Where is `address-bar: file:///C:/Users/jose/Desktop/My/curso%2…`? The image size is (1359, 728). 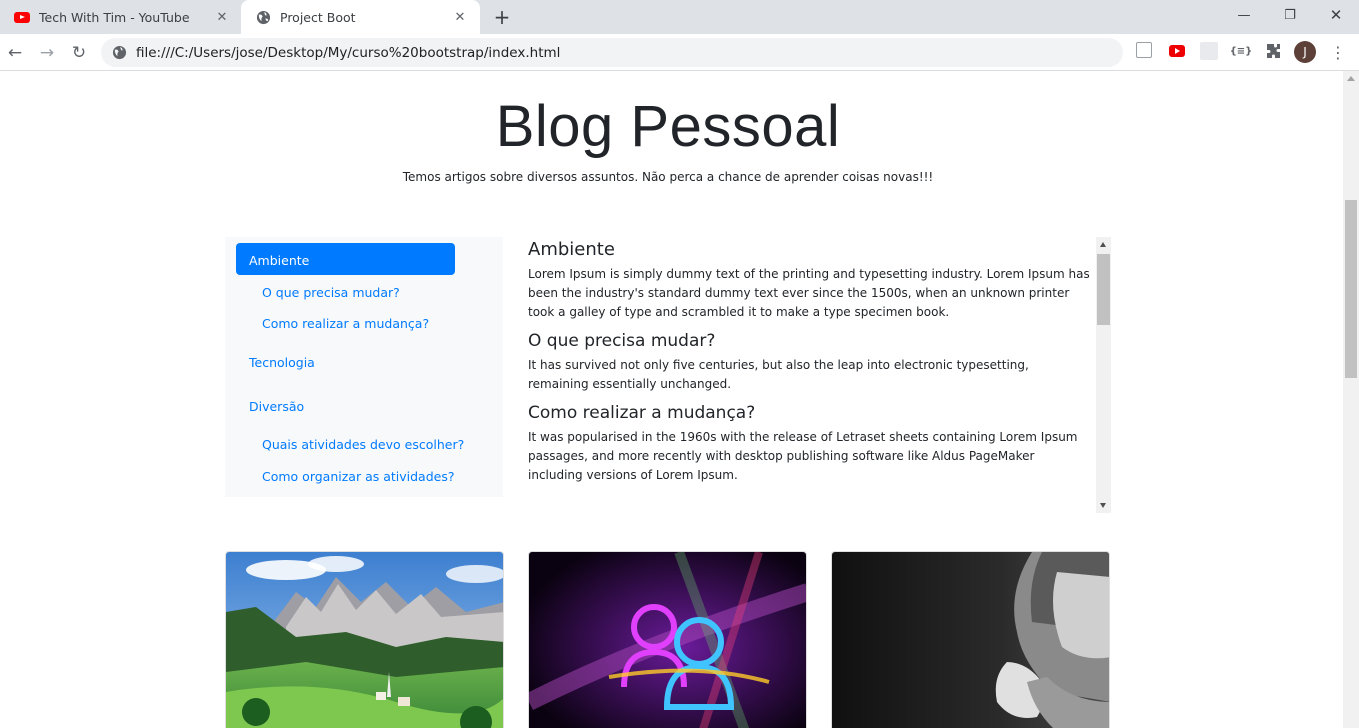 address-bar: file:///C:/Users/jose/Desktop/My/curso%2… is located at coordinates (612, 52).